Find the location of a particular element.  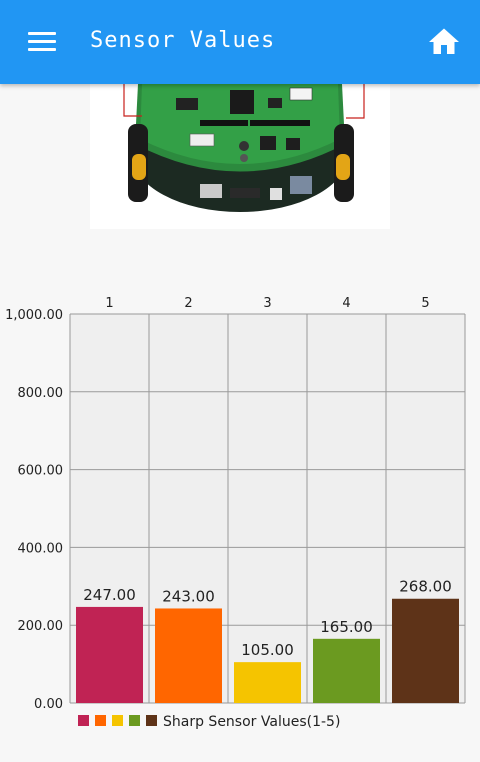

robot-illustration is located at coordinates (244, 148).